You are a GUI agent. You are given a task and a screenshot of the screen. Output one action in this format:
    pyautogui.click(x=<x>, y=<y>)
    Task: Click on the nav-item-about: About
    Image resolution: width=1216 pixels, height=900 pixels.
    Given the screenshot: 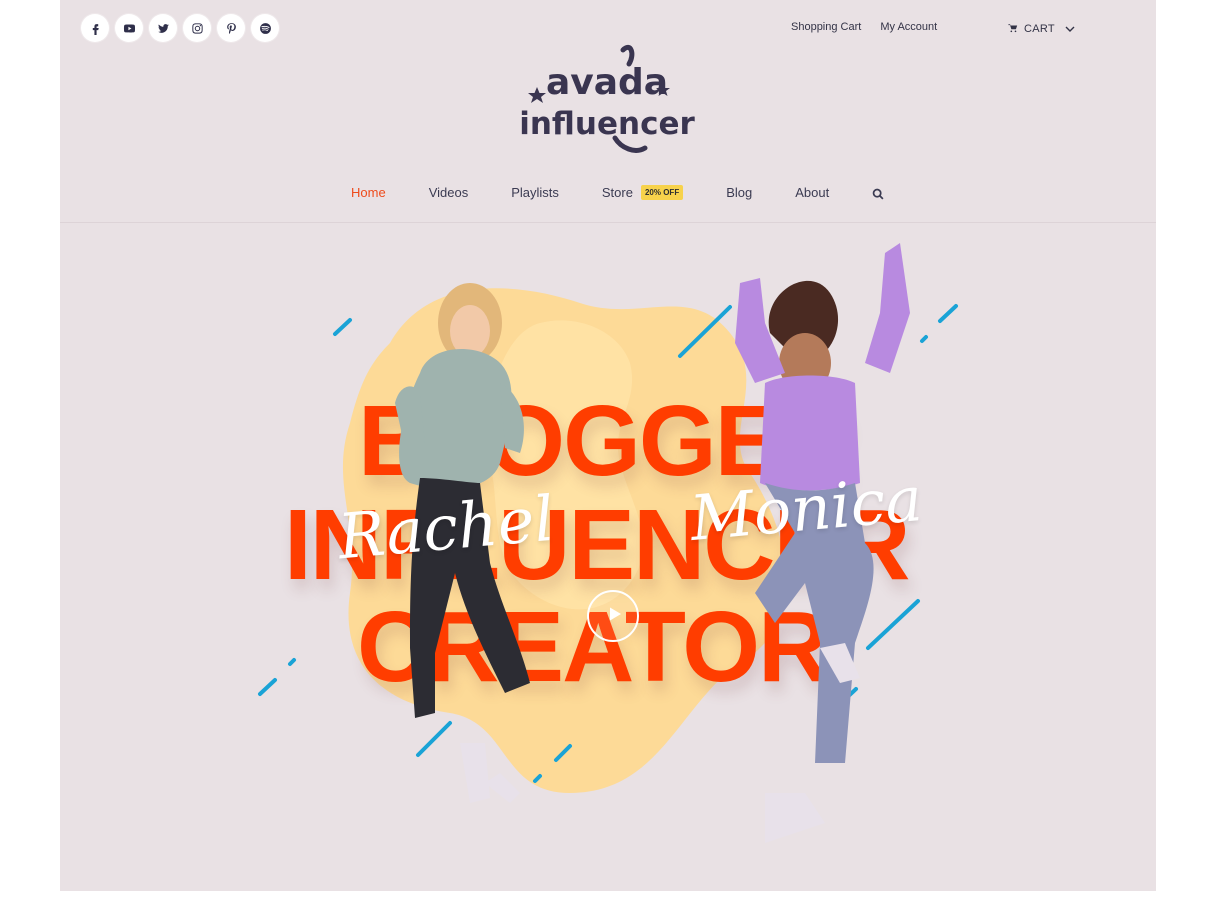 What is the action you would take?
    pyautogui.click(x=812, y=192)
    